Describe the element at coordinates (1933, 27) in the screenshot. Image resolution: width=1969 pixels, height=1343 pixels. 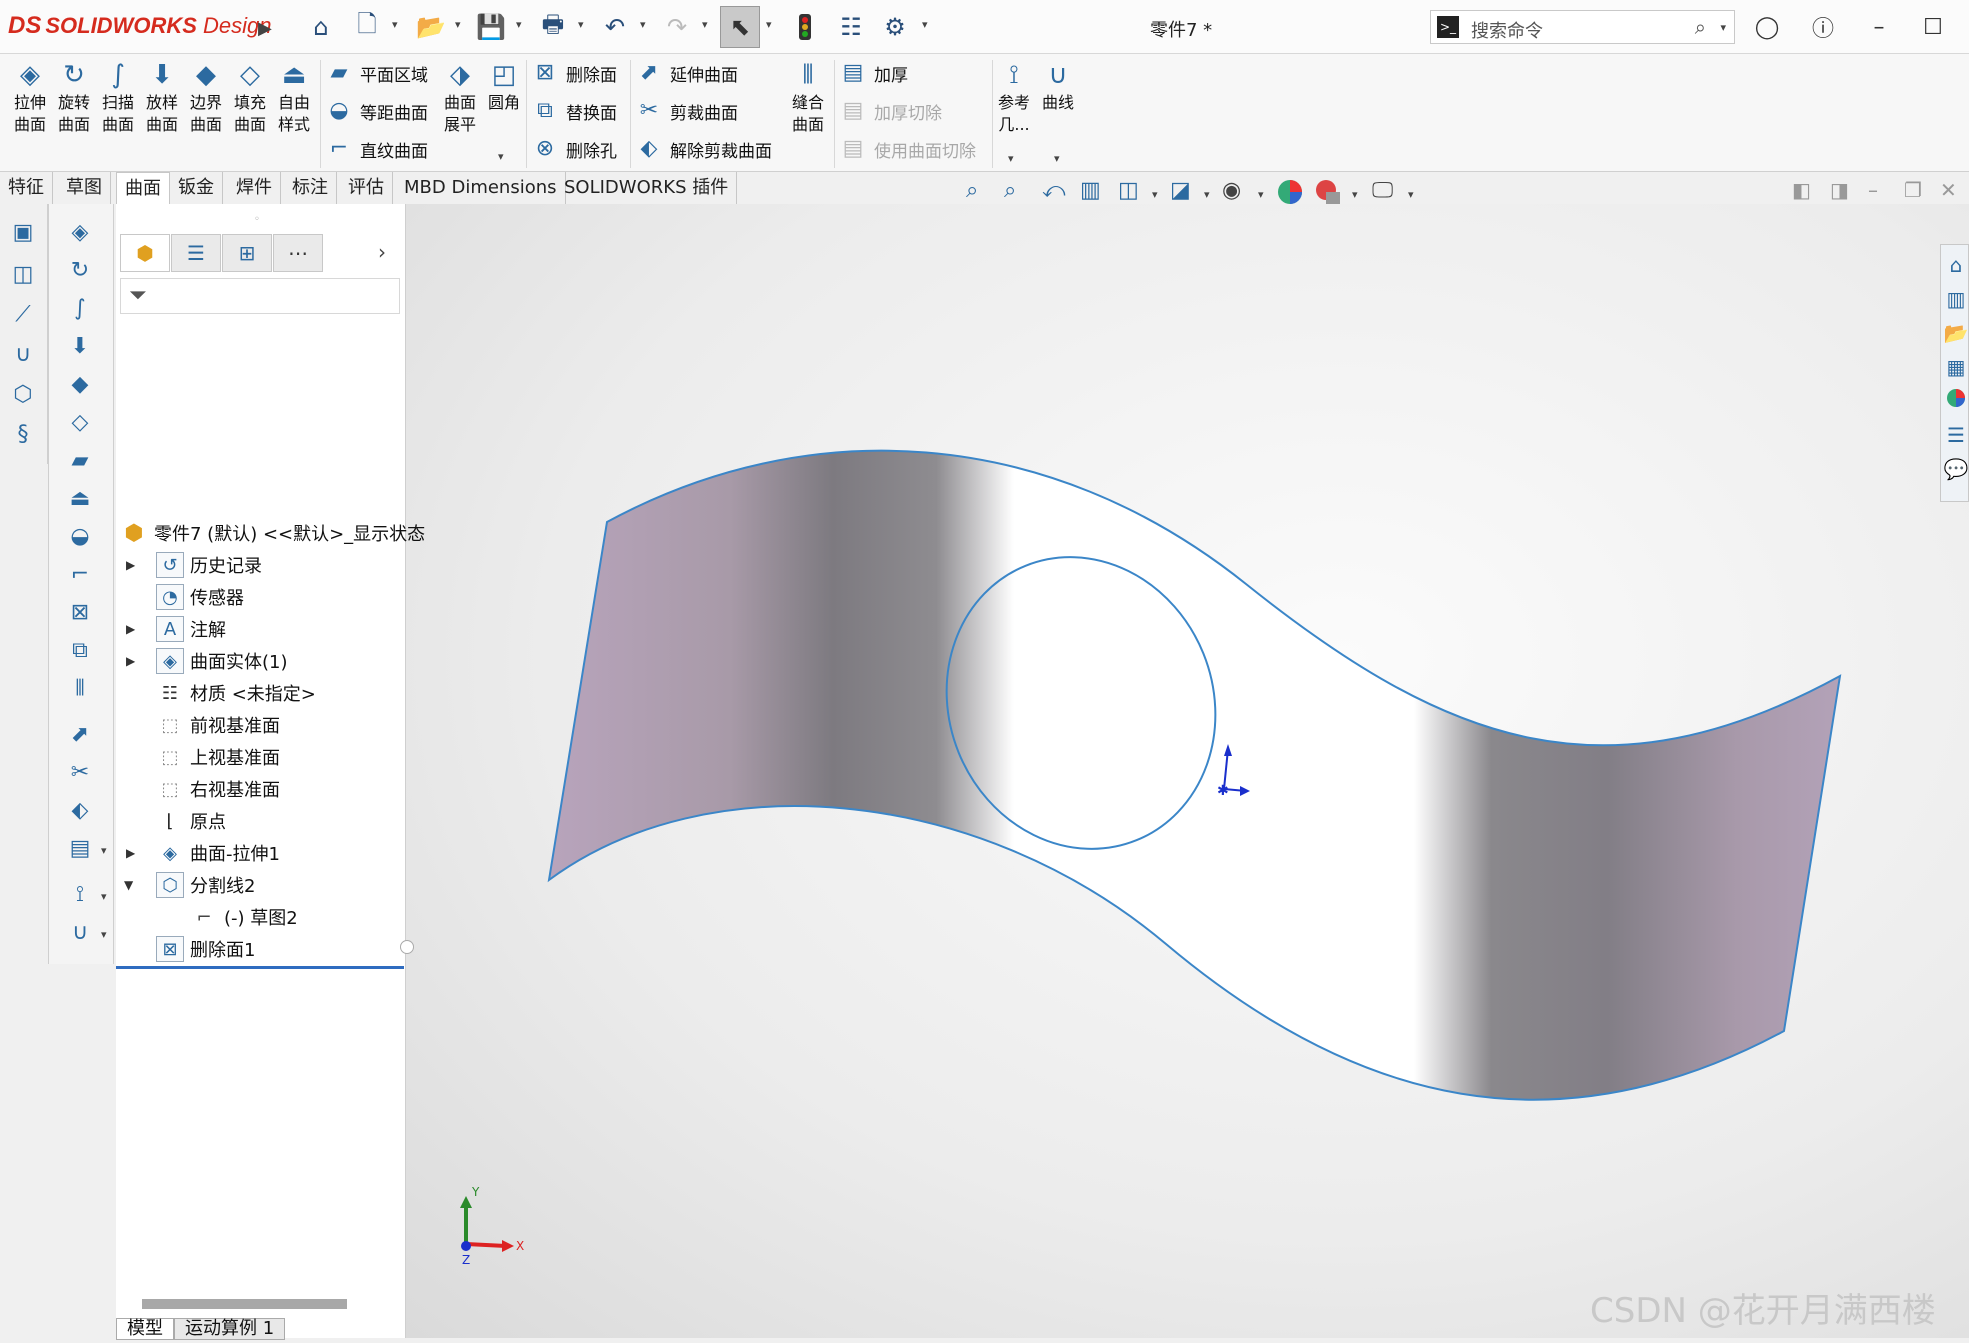
I see `maximize-window-icon: ☐` at that location.